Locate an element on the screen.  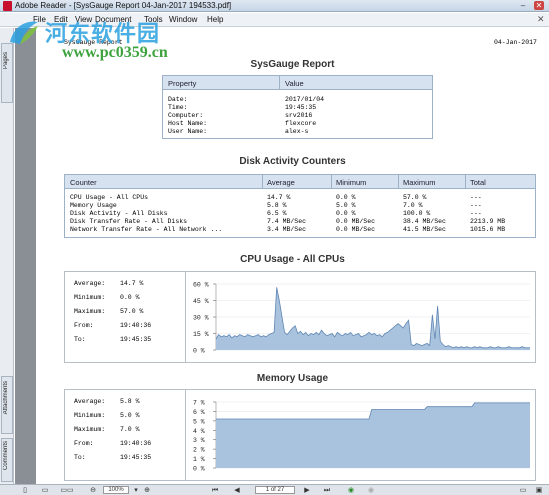
memory-usage-title: Memory Usage is located at coordinates (292, 378).